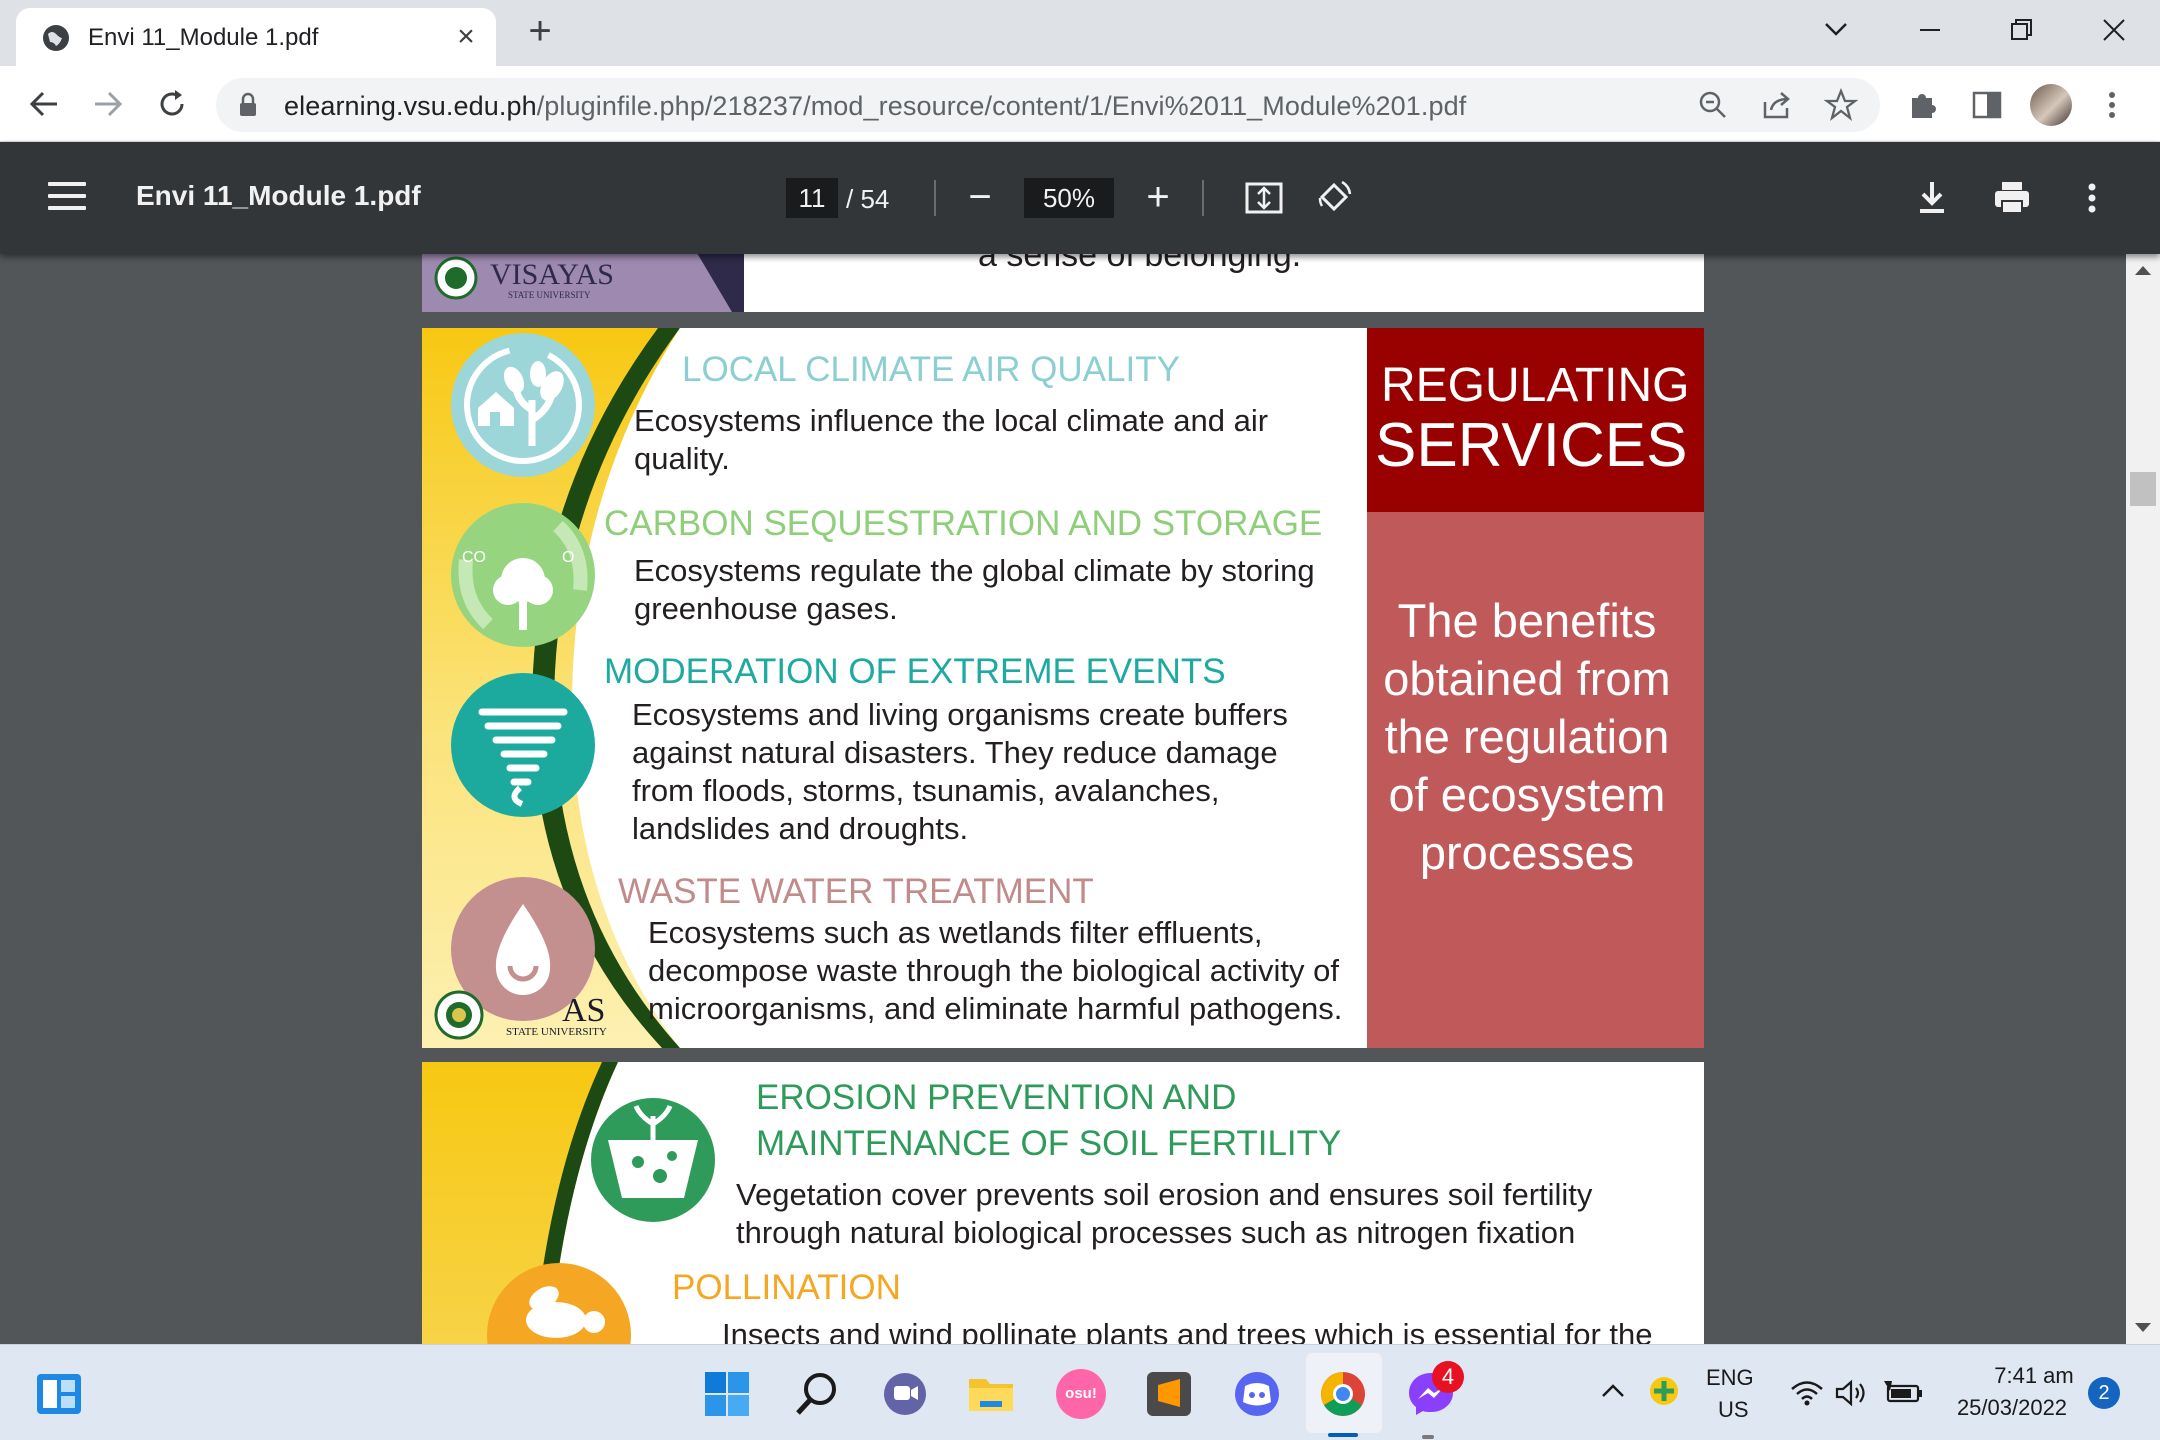  I want to click on regulating-services-title-box: REGULATING SERVICES, so click(1535, 420).